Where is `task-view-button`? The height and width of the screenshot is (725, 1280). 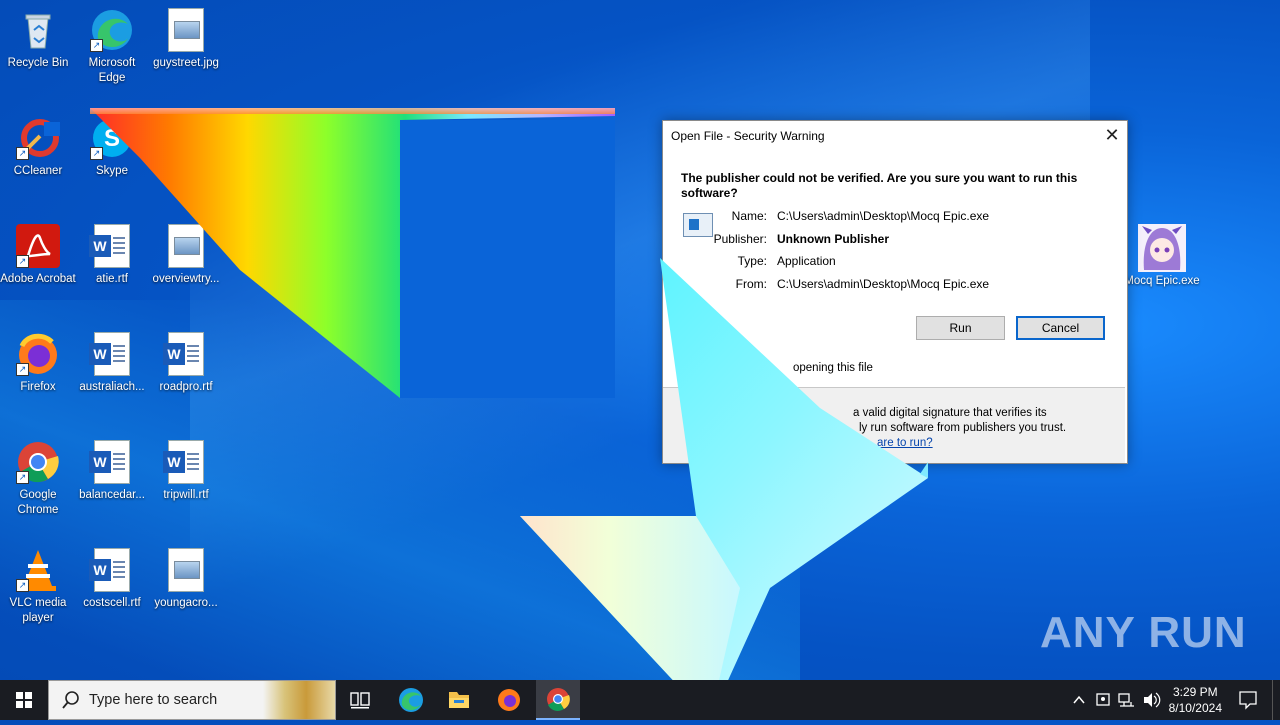 task-view-button is located at coordinates (360, 700).